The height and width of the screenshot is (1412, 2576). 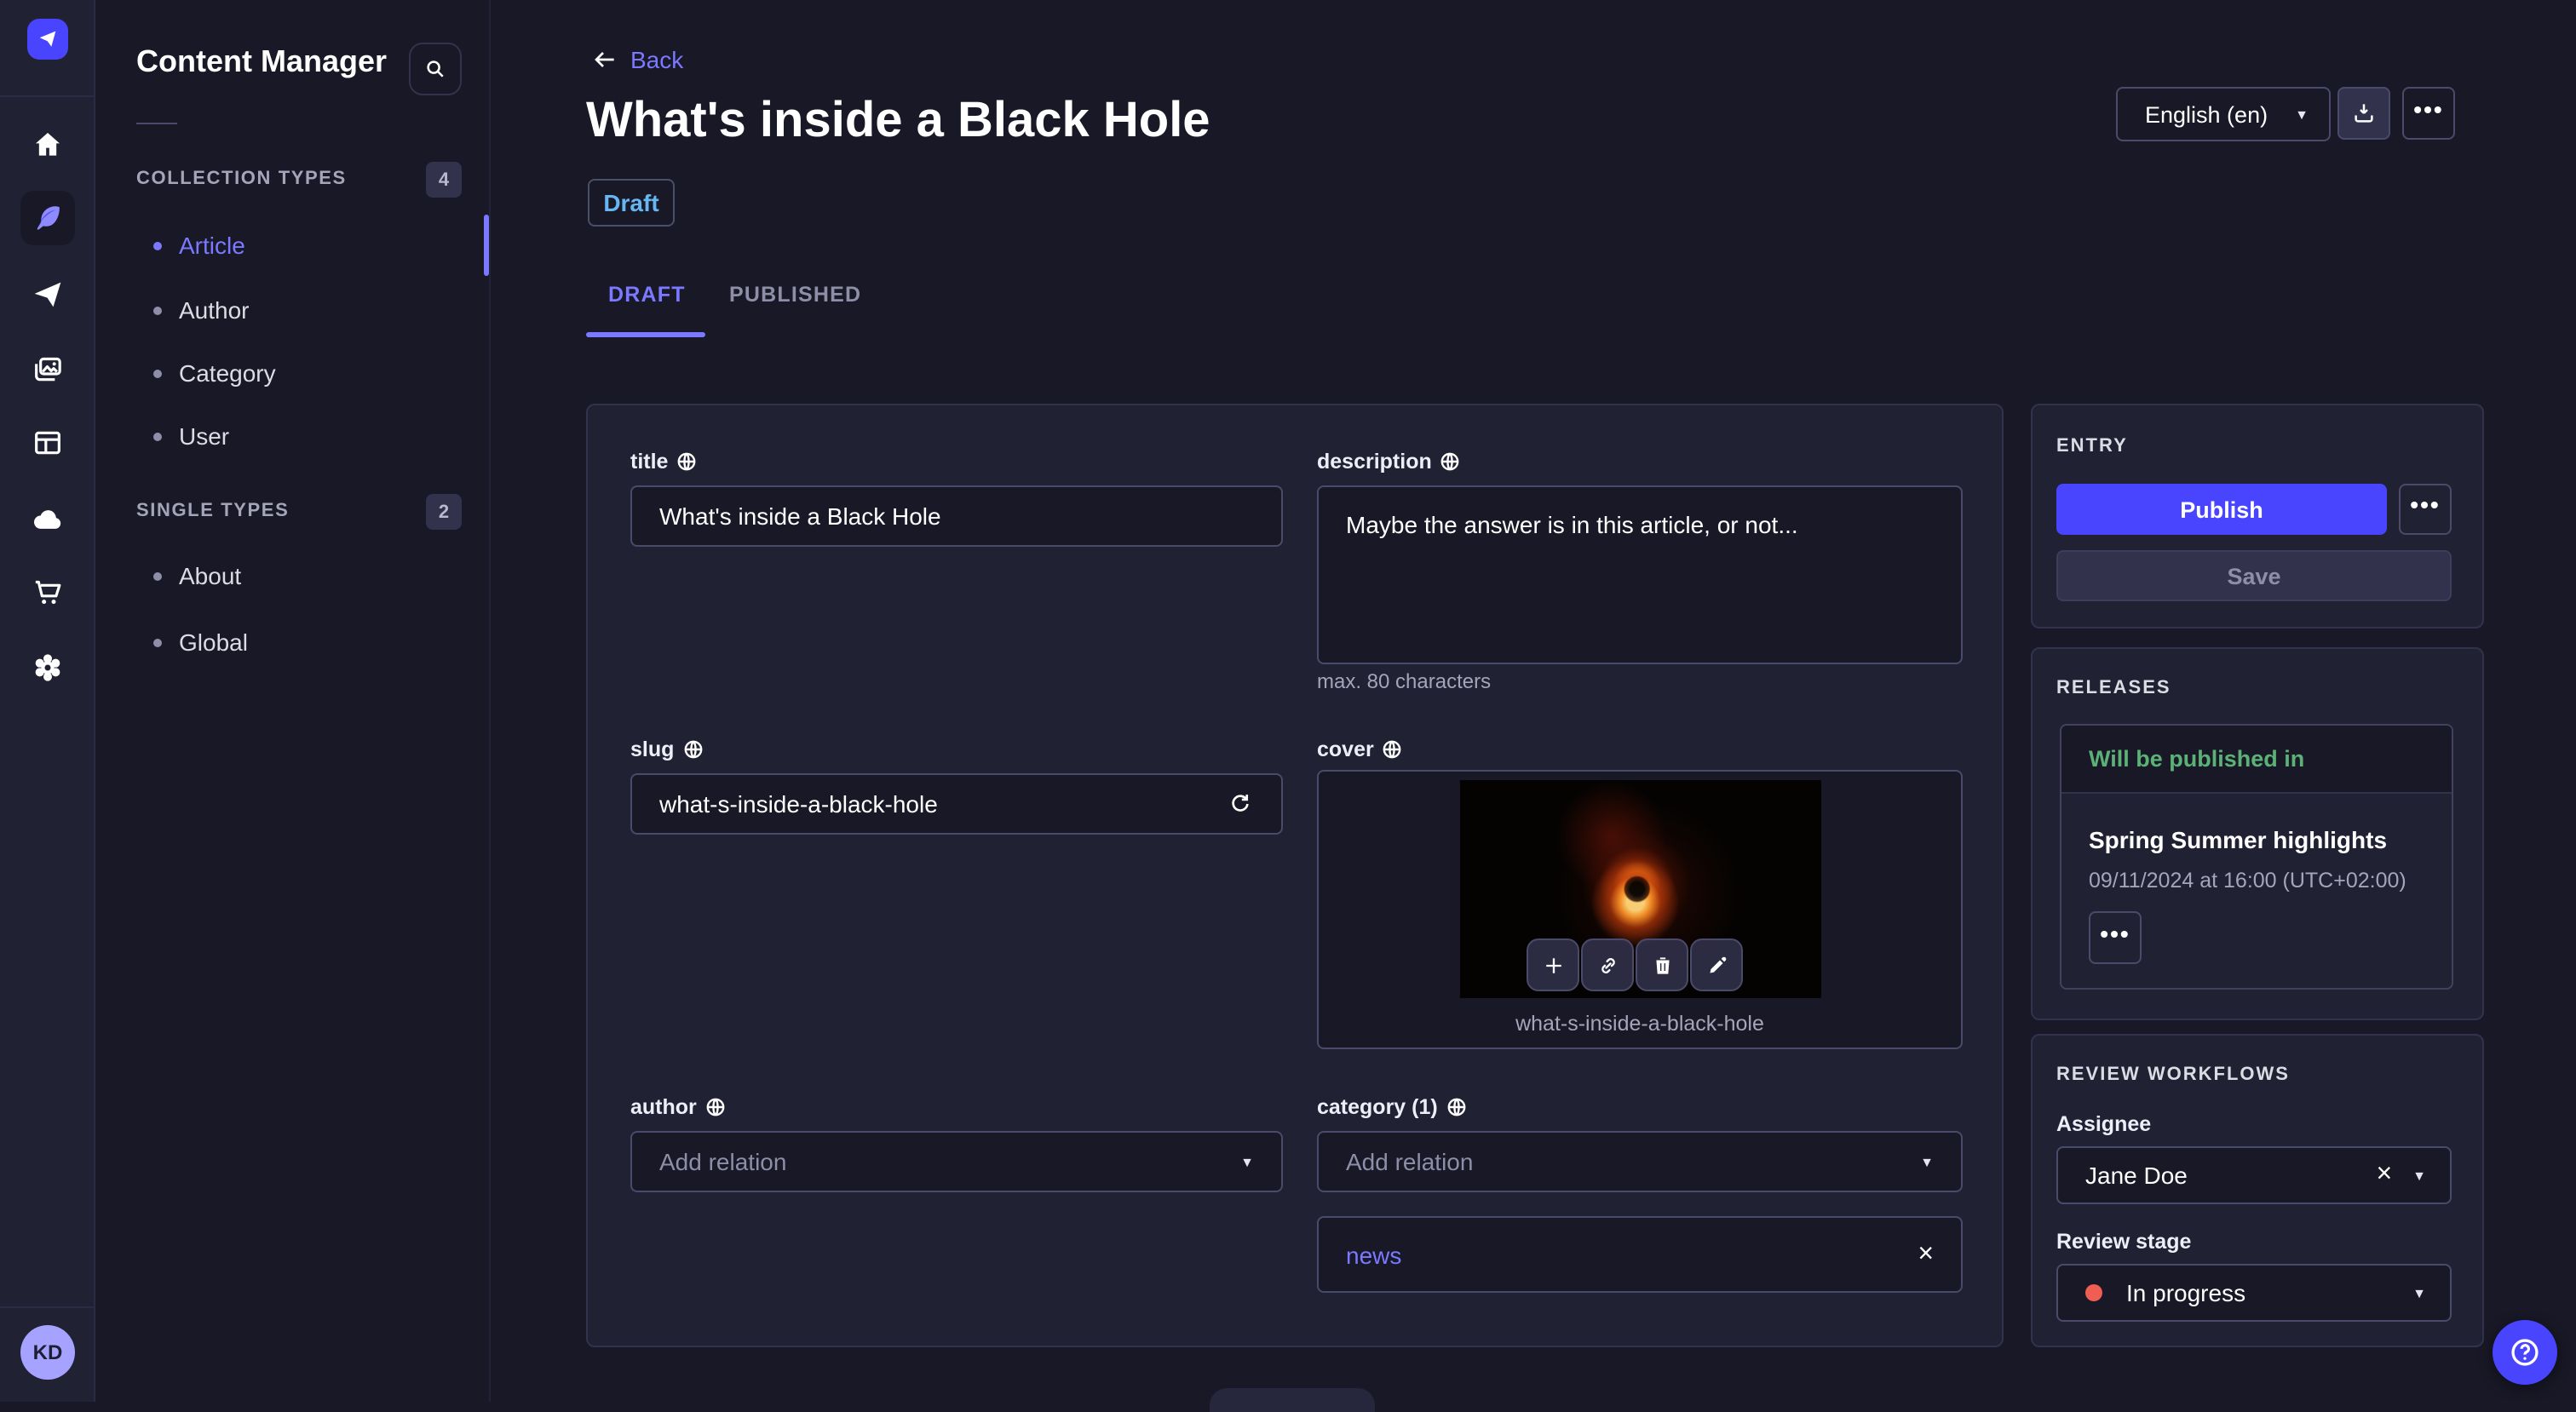 I want to click on field-label-text: title, so click(x=649, y=461).